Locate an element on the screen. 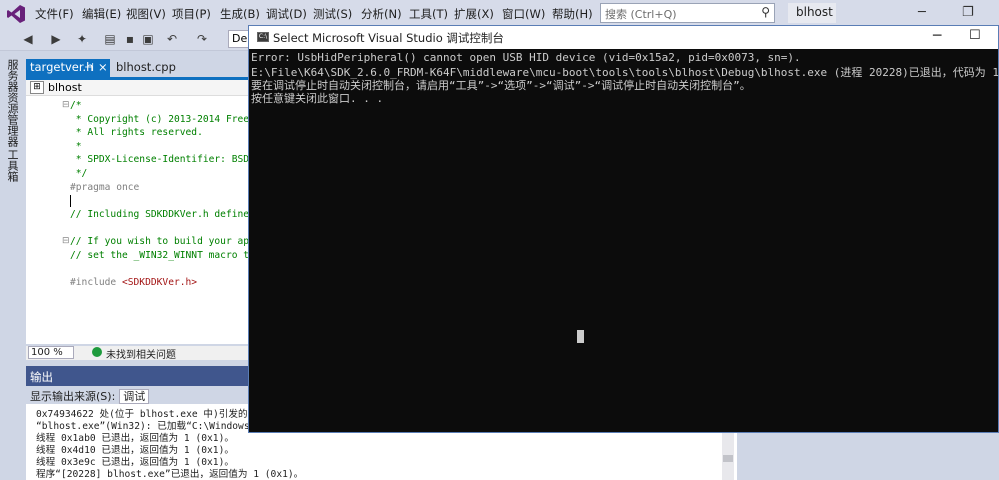 The height and width of the screenshot is (480, 999). menu-help: 帮助(H) is located at coordinates (572, 14).